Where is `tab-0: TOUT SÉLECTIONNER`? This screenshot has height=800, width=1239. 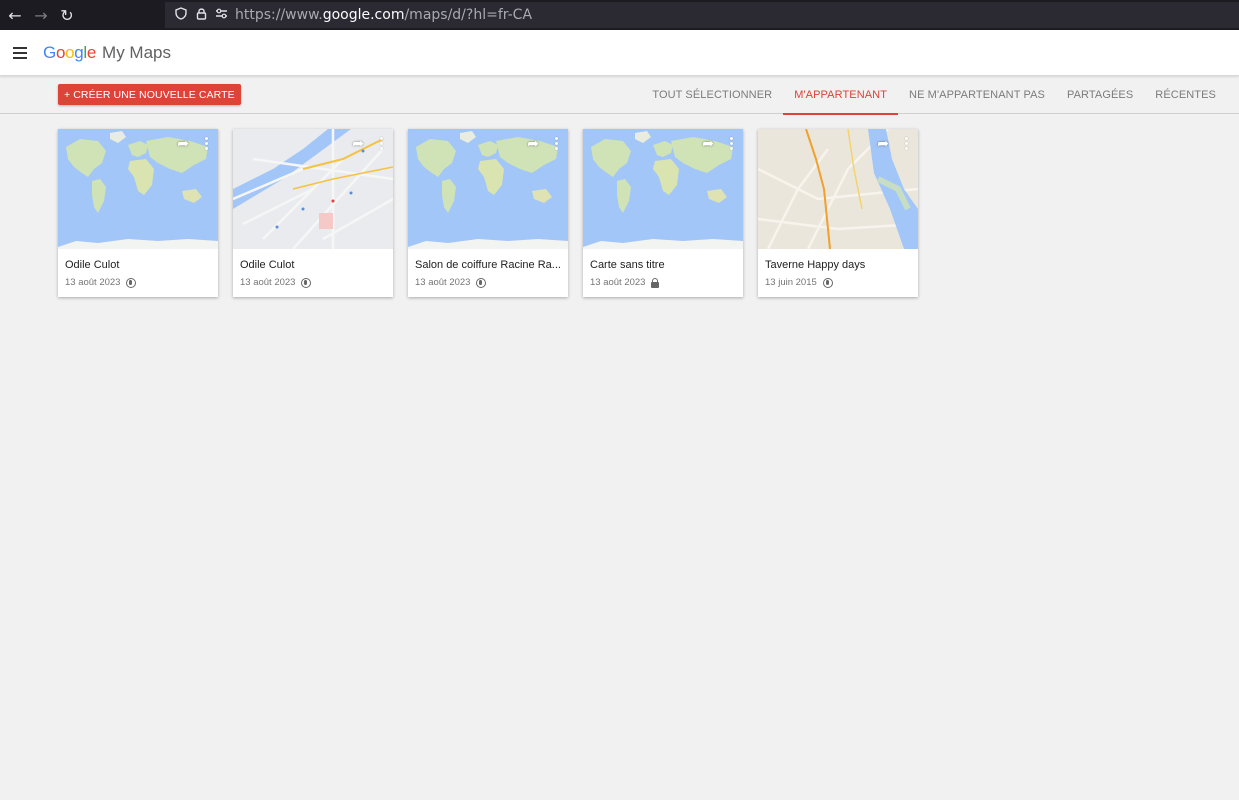
tab-0: TOUT SÉLECTIONNER is located at coordinates (712, 95).